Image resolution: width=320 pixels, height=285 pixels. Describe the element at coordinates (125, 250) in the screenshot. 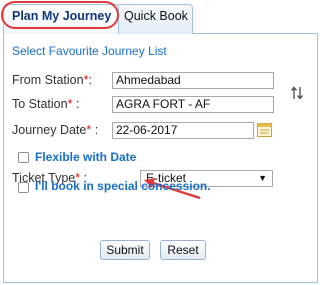

I see `submit-button: Submit` at that location.